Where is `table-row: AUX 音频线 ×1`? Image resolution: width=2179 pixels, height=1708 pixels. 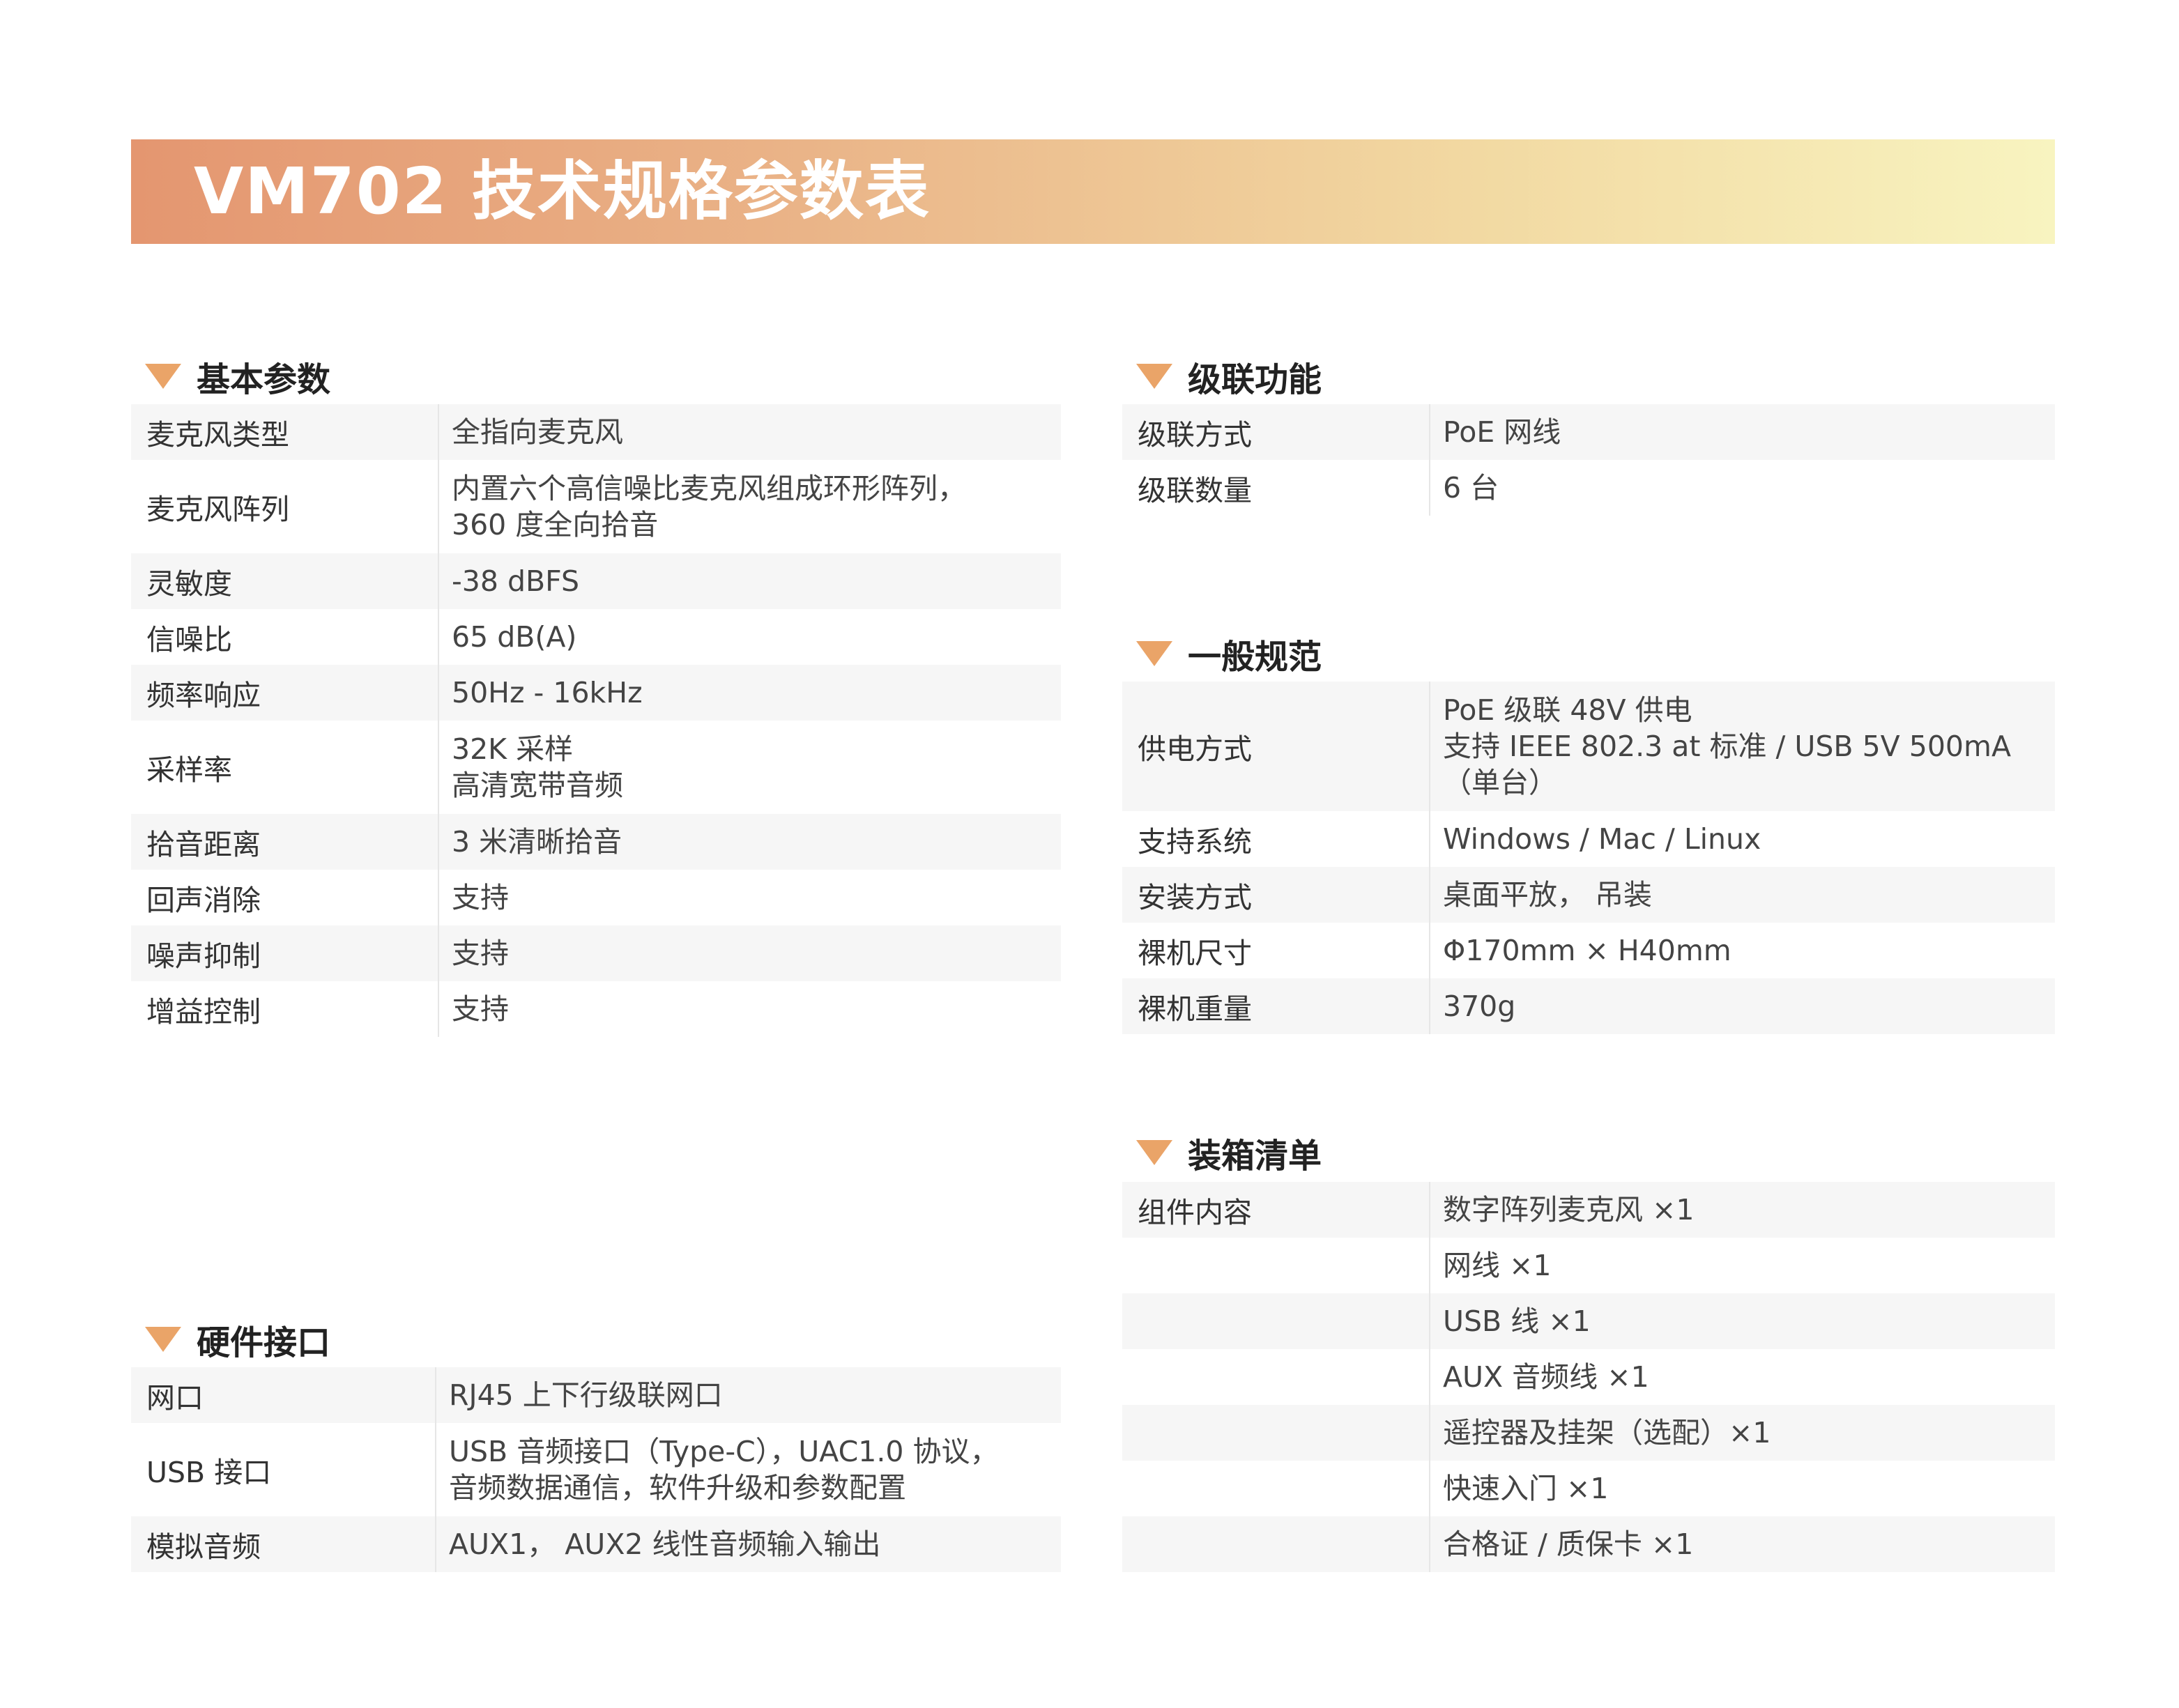 table-row: AUX 音频线 ×1 is located at coordinates (1588, 1377).